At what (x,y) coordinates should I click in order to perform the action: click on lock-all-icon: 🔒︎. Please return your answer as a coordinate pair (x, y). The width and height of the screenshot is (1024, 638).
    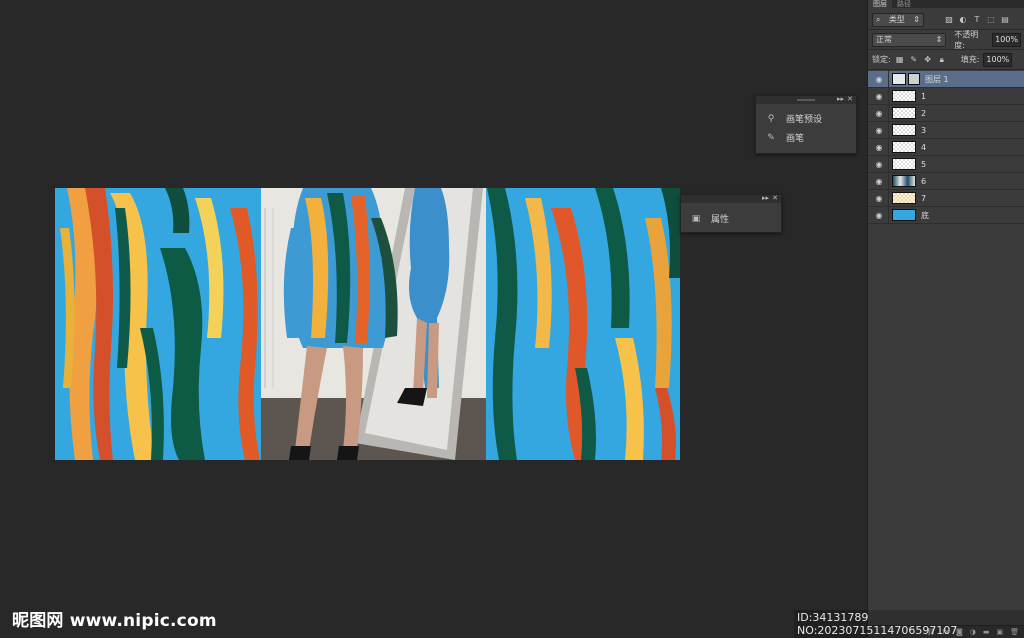
    Looking at the image, I should click on (942, 60).